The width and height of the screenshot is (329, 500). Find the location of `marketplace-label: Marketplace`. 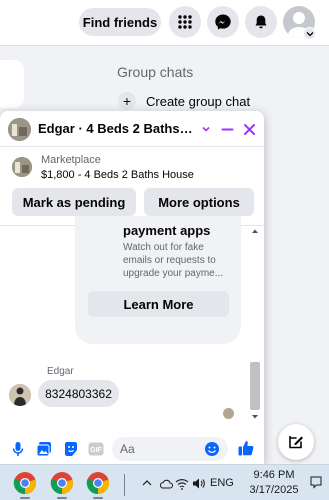

marketplace-label: Marketplace is located at coordinates (71, 160).